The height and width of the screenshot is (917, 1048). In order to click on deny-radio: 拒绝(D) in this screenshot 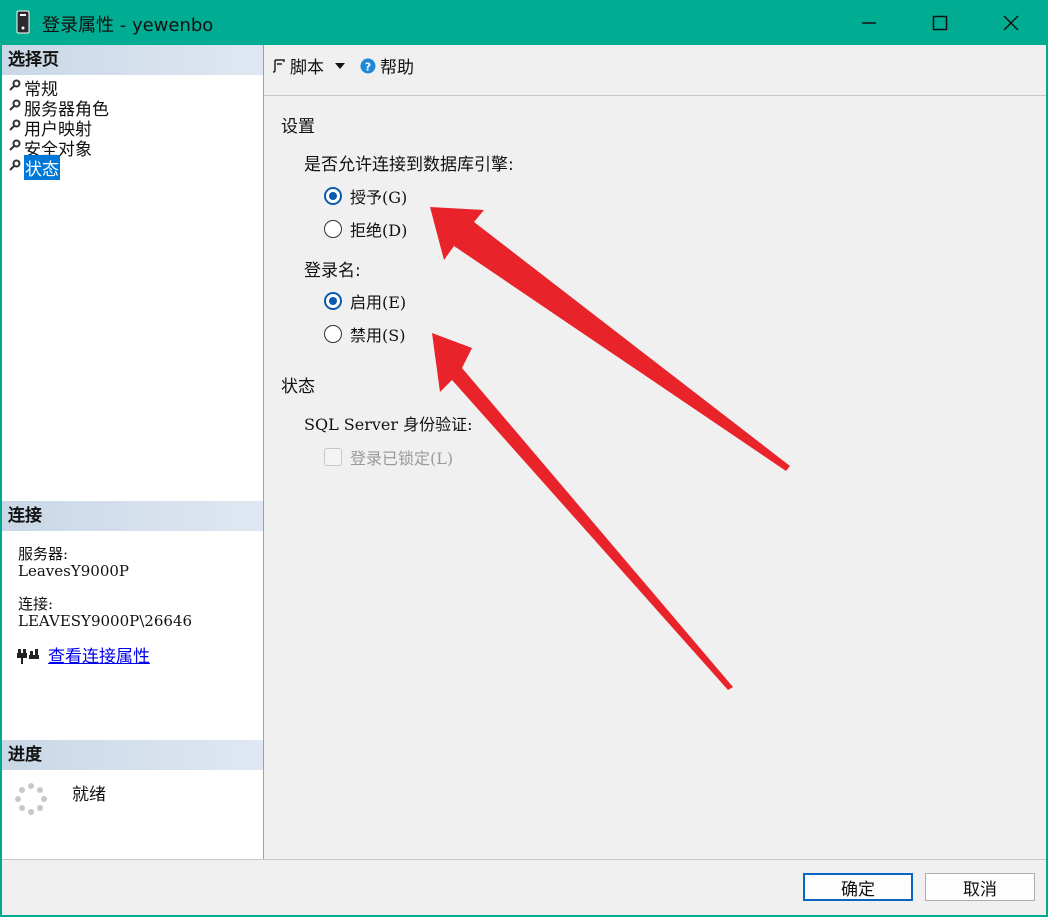, I will do `click(365, 229)`.